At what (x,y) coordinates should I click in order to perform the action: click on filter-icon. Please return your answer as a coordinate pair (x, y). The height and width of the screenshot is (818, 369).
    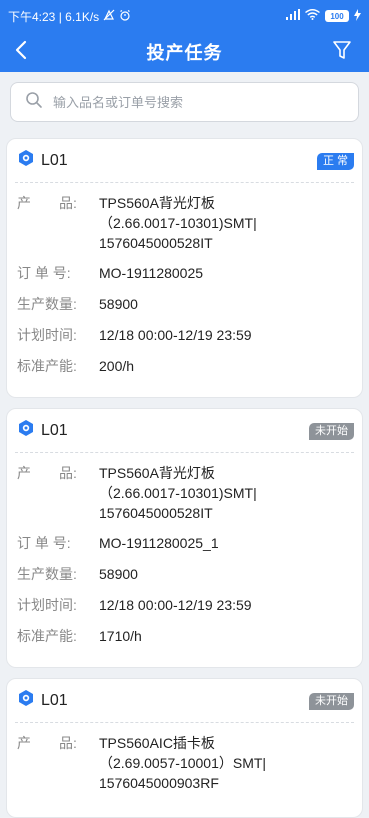
    Looking at the image, I should click on (342, 52).